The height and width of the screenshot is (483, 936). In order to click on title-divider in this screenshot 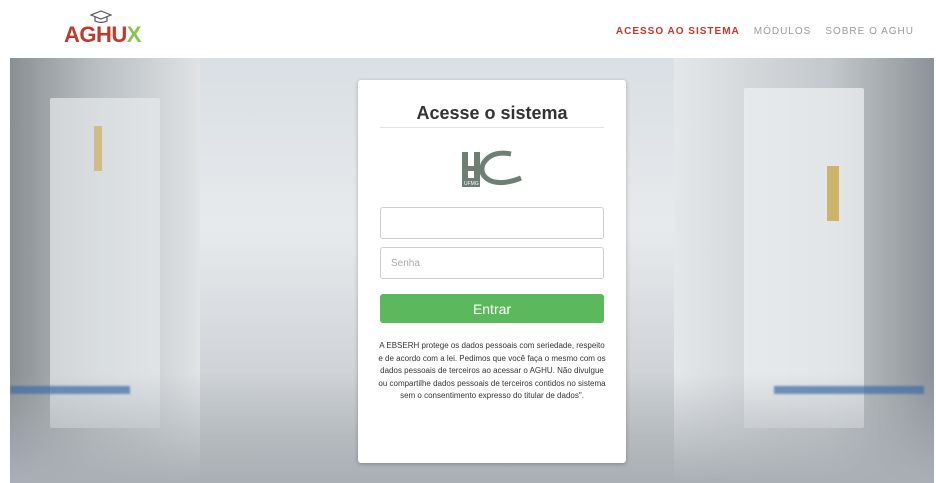, I will do `click(492, 127)`.